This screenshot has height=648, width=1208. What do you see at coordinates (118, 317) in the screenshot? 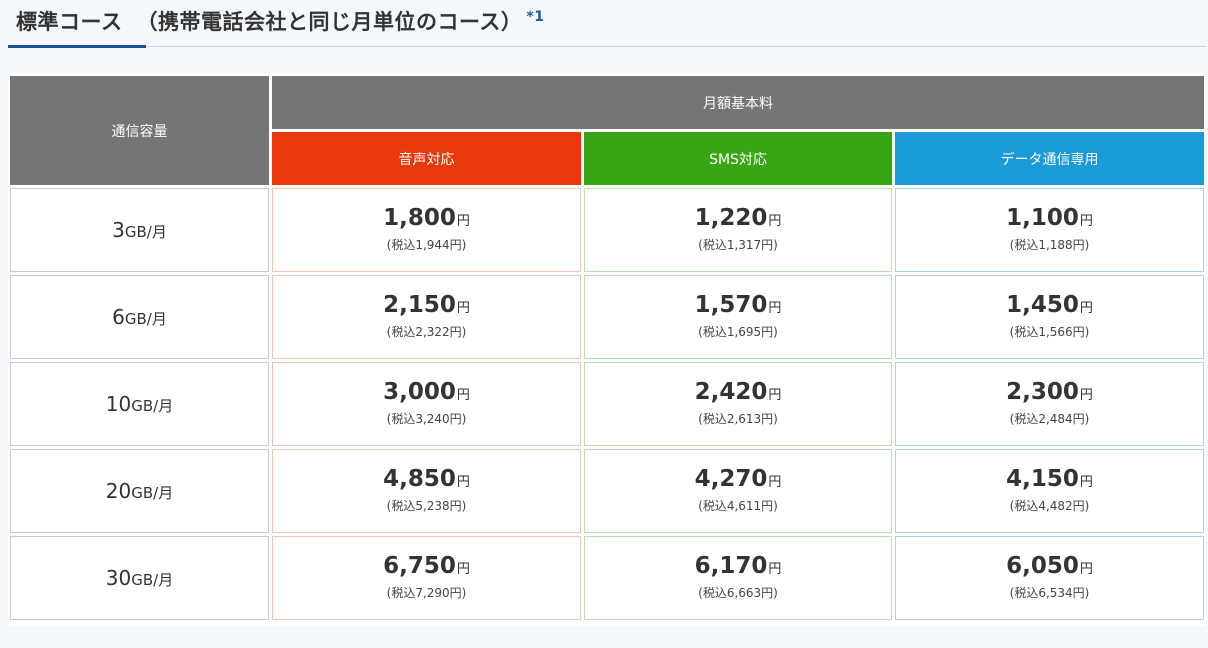
I see `capacity-value: 6` at bounding box center [118, 317].